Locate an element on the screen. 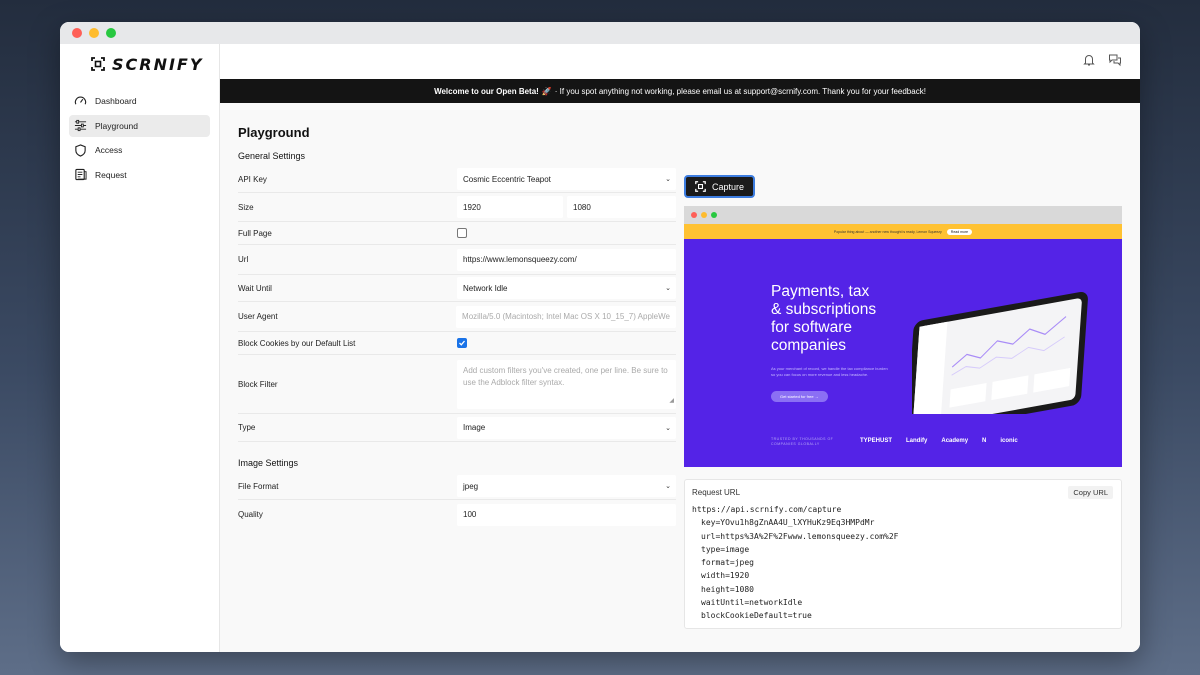 The height and width of the screenshot is (675, 1200). preview-logo: Landify is located at coordinates (917, 441).